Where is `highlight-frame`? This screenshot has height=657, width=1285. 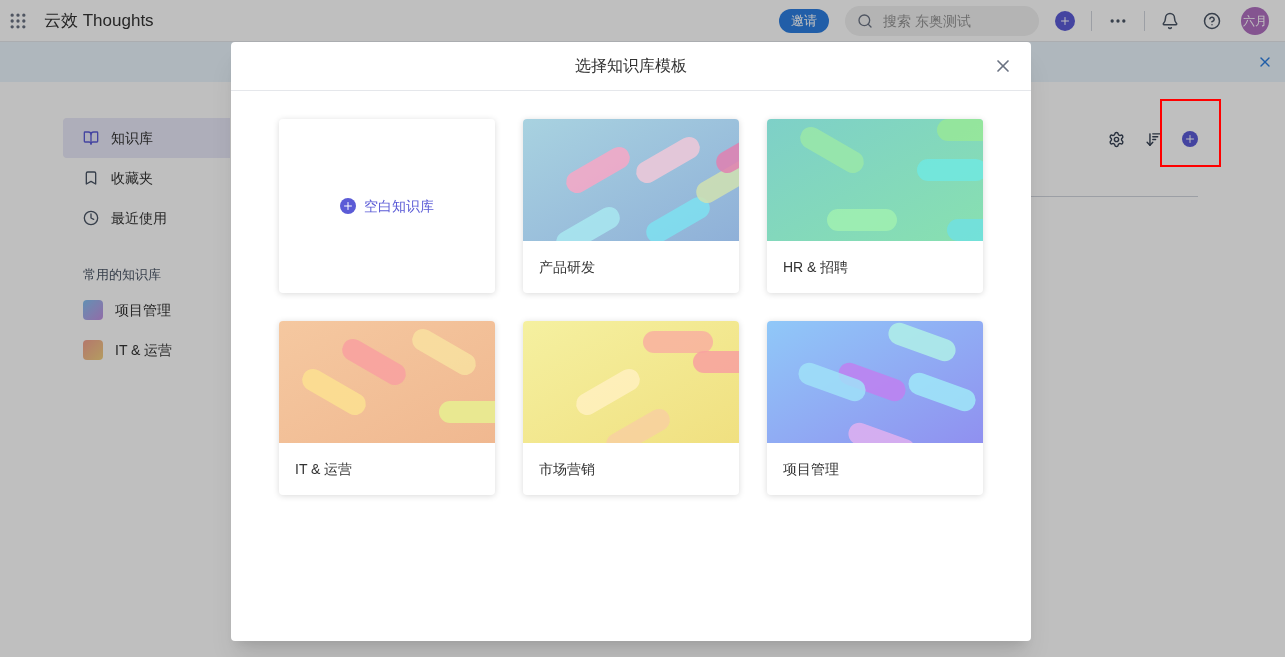 highlight-frame is located at coordinates (1190, 133).